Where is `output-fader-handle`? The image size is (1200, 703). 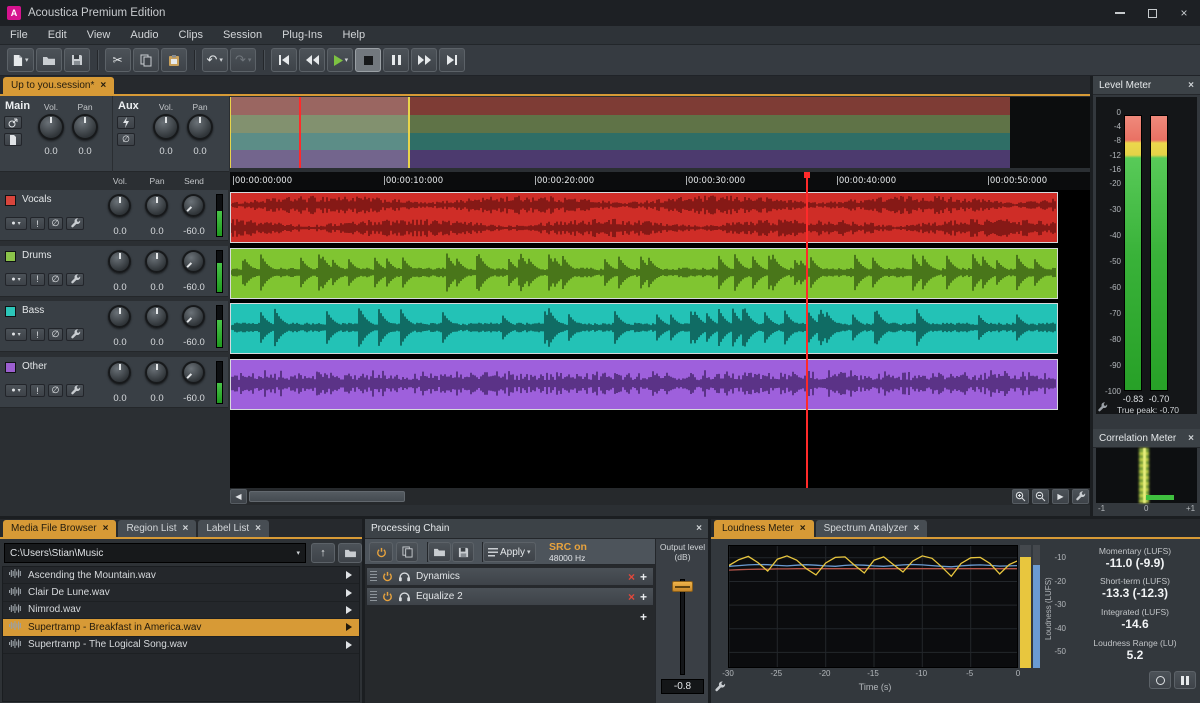
output-fader-handle is located at coordinates (682, 586).